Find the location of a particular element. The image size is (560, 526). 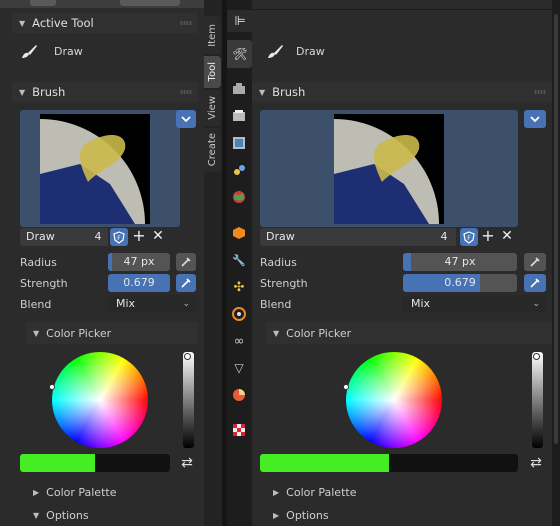

object-icon is located at coordinates (239, 233).